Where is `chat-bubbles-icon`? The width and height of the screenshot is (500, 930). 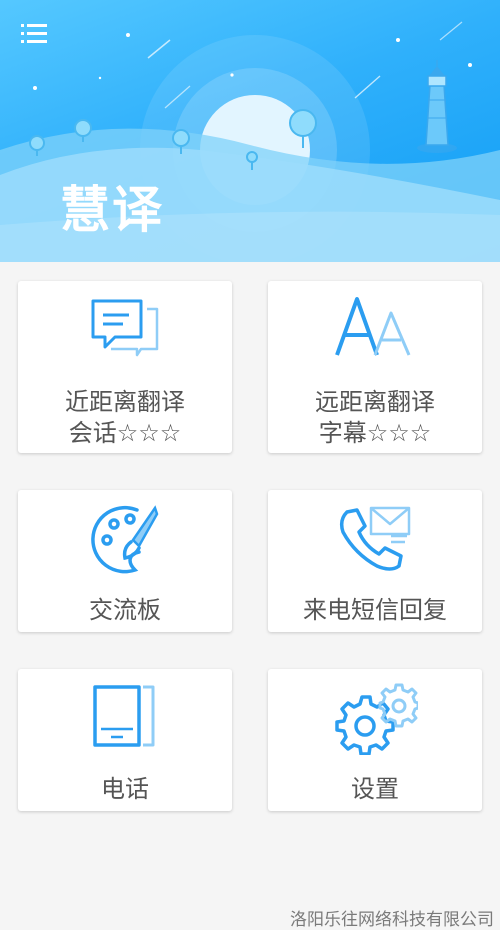 chat-bubbles-icon is located at coordinates (125, 328).